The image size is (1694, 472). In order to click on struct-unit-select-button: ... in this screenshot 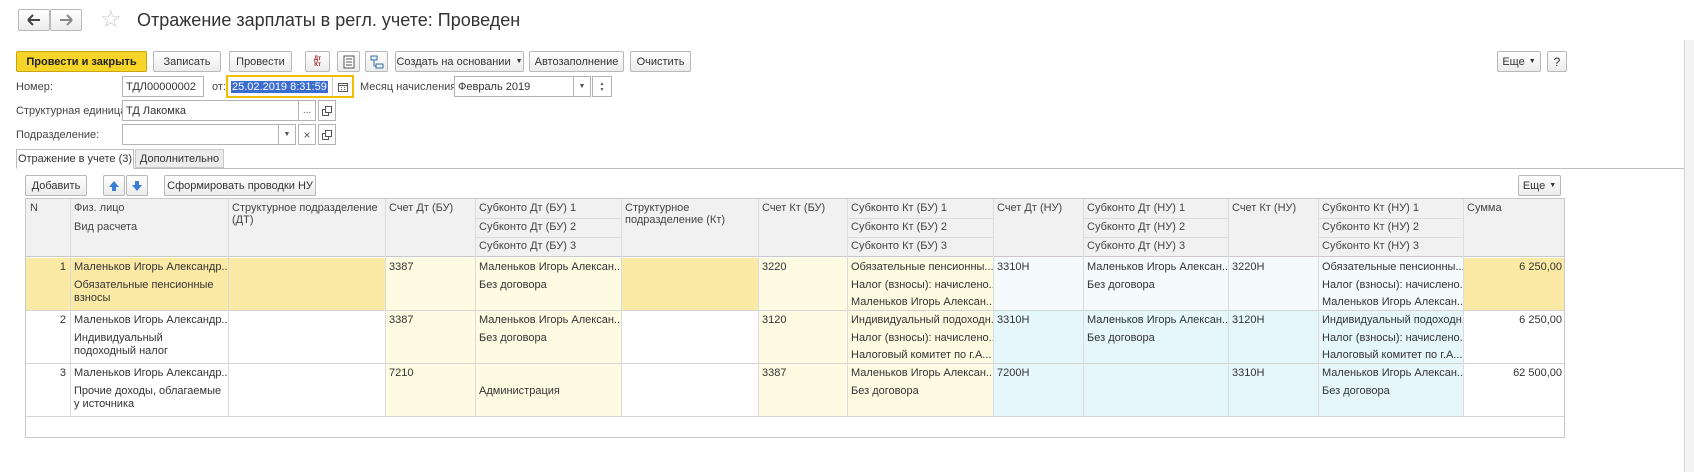, I will do `click(307, 110)`.